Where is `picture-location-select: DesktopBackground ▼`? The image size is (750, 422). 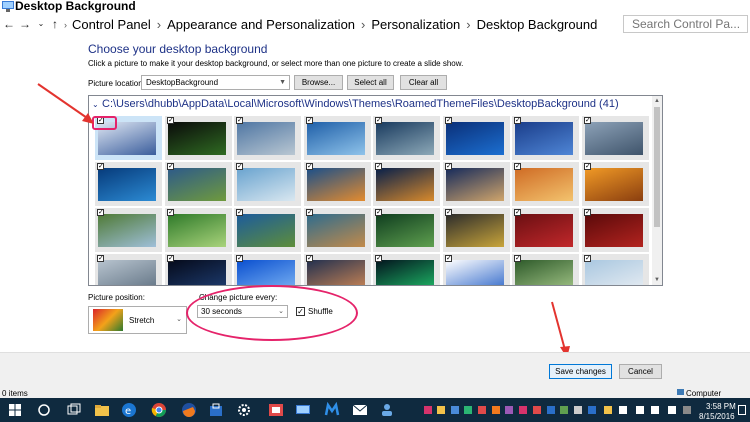 picture-location-select: DesktopBackground ▼ is located at coordinates (215, 82).